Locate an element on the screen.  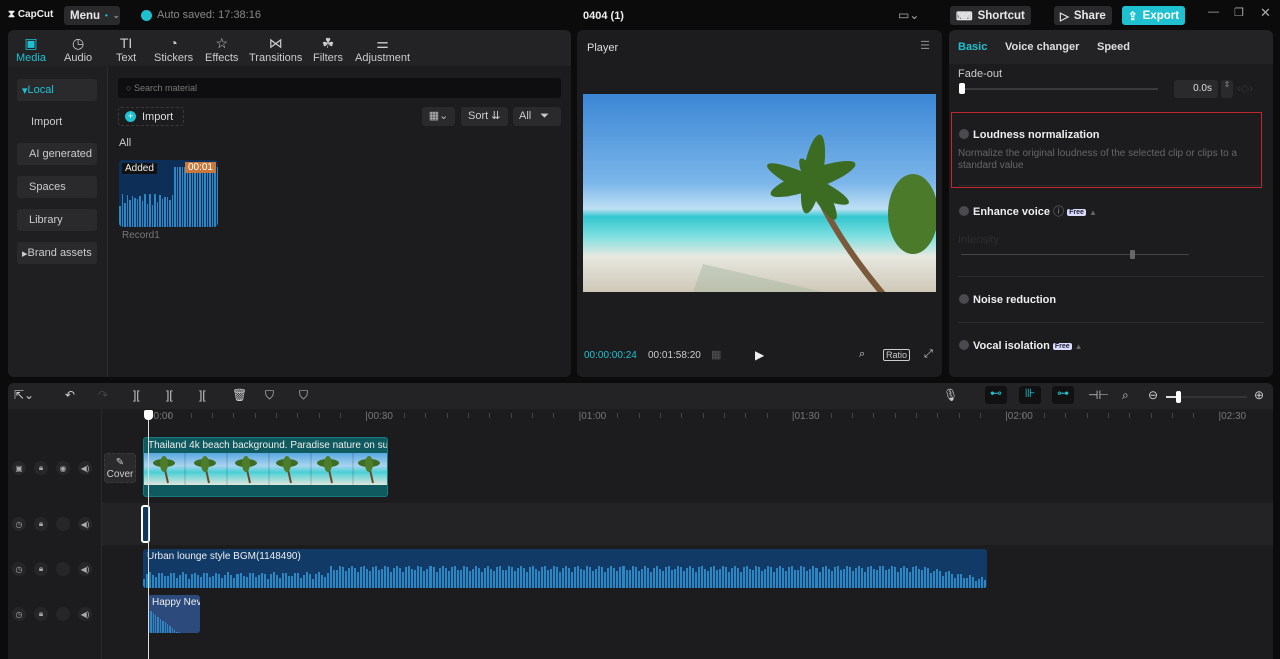
sidebar-item-local: ▾ Local is located at coordinates (57, 90).